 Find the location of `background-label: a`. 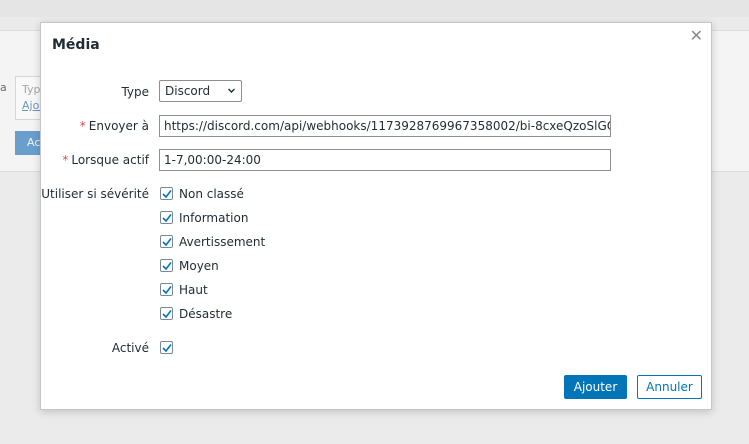

background-label: a is located at coordinates (3, 87).